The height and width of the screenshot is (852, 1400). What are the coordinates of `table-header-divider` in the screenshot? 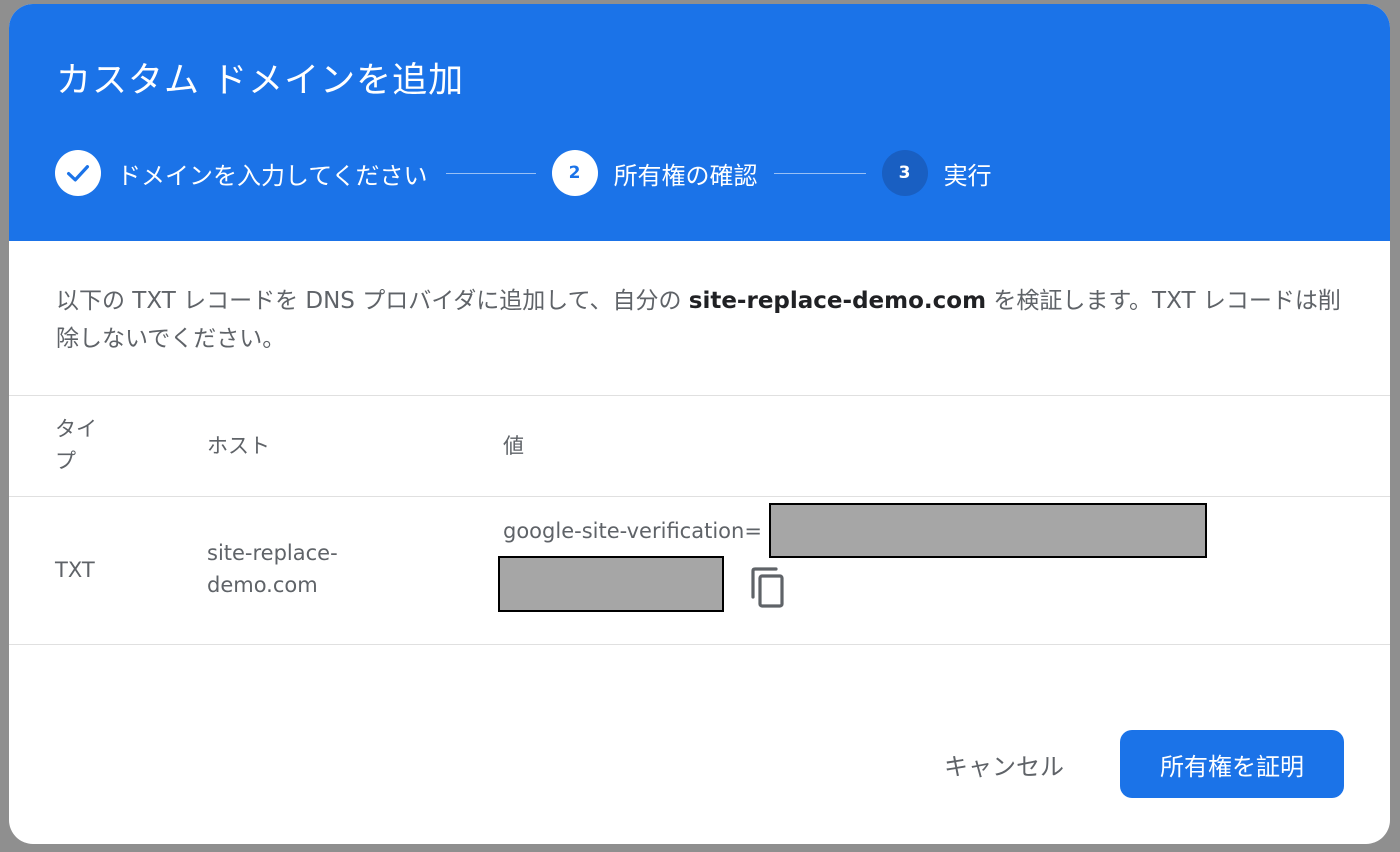 It's located at (699, 496).